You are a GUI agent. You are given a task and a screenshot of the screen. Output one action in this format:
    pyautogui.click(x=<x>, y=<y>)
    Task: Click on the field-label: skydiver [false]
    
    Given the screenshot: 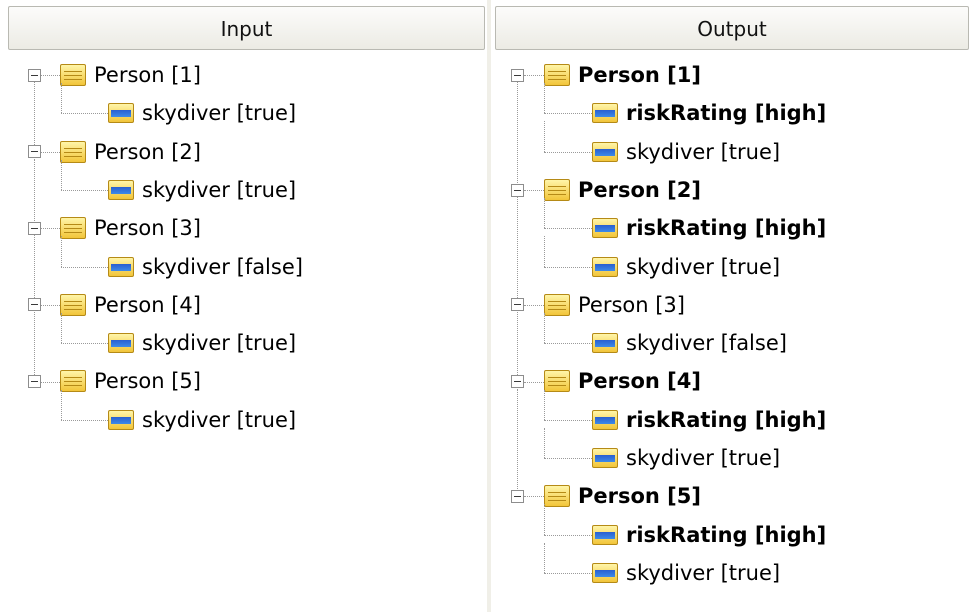 What is the action you would take?
    pyautogui.click(x=706, y=343)
    